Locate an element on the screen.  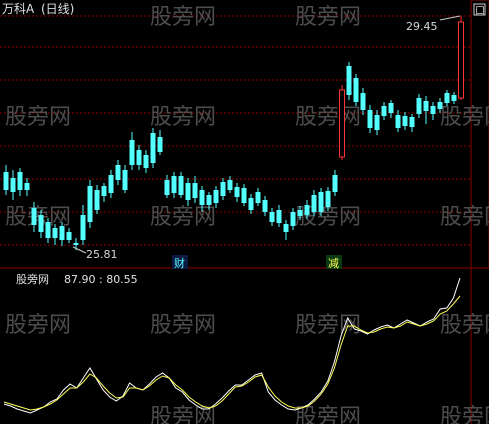
indicator-name: 股旁网 is located at coordinates (32, 279).